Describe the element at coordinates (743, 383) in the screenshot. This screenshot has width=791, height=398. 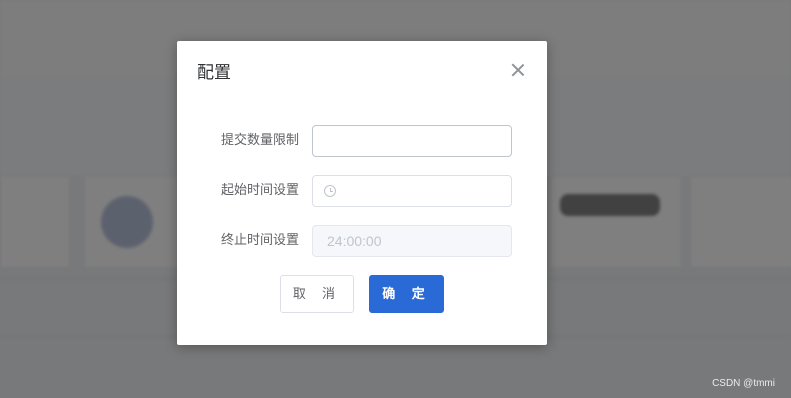
I see `watermark: CSDN @tmmi` at that location.